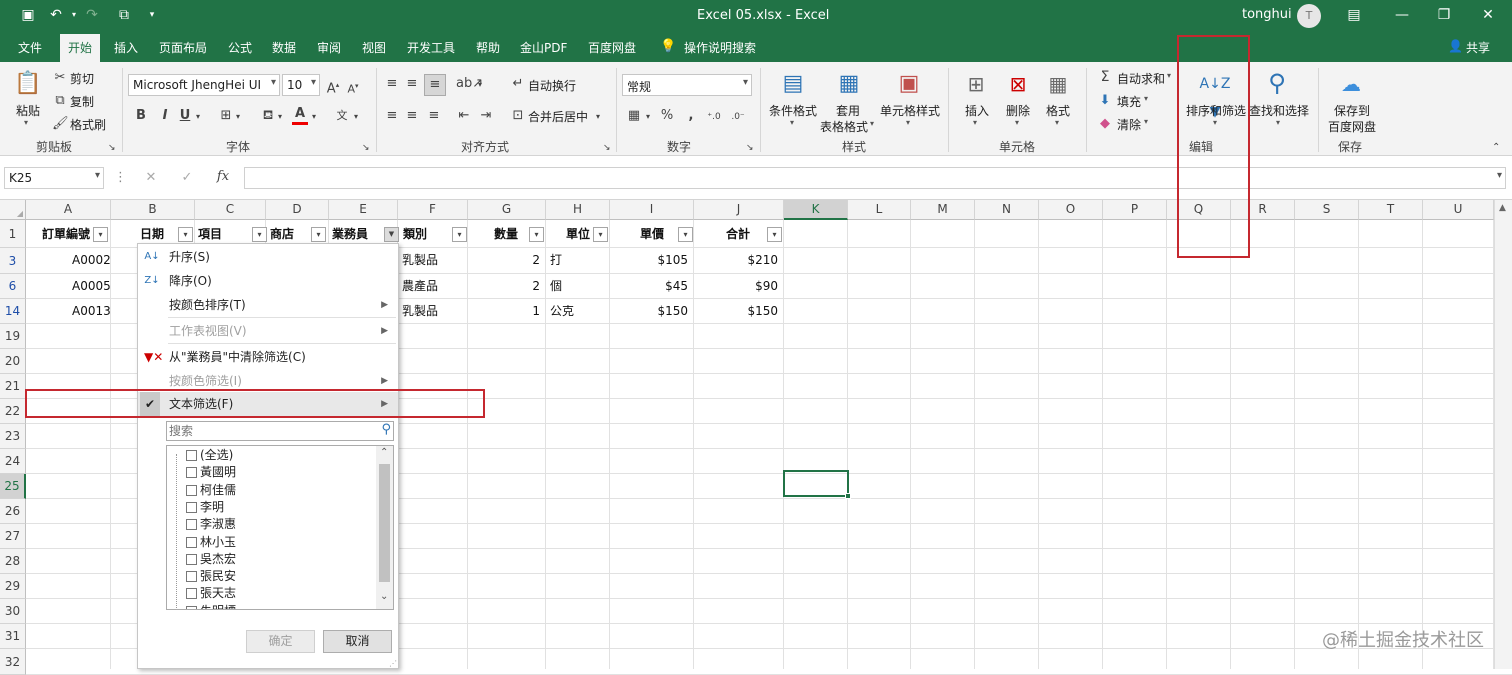 This screenshot has width=1512, height=675. I want to click on column-header-C: C, so click(230, 210).